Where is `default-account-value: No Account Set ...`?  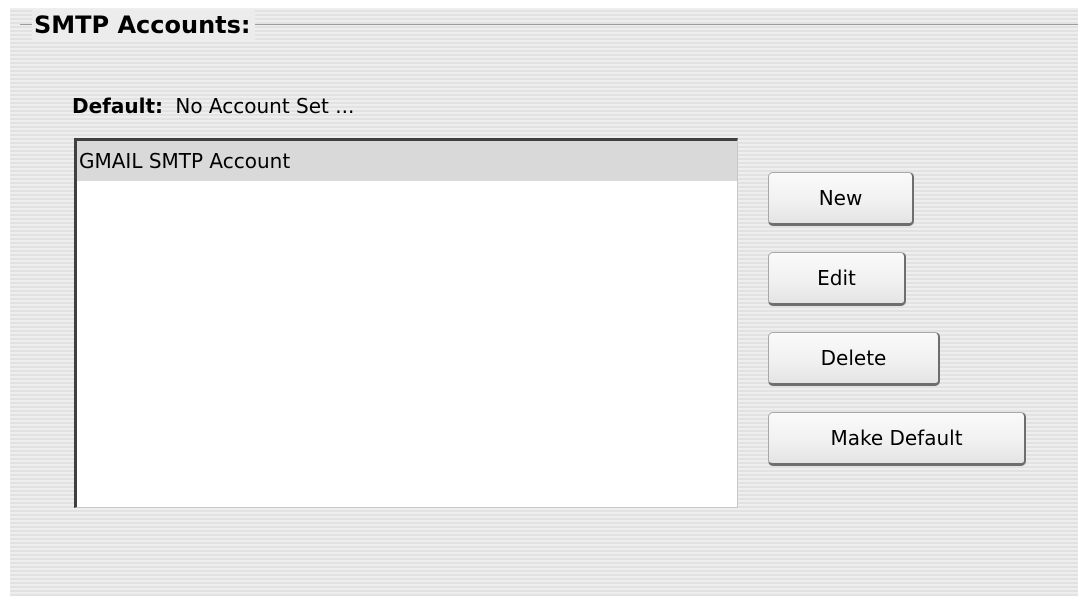 default-account-value: No Account Set ... is located at coordinates (265, 106).